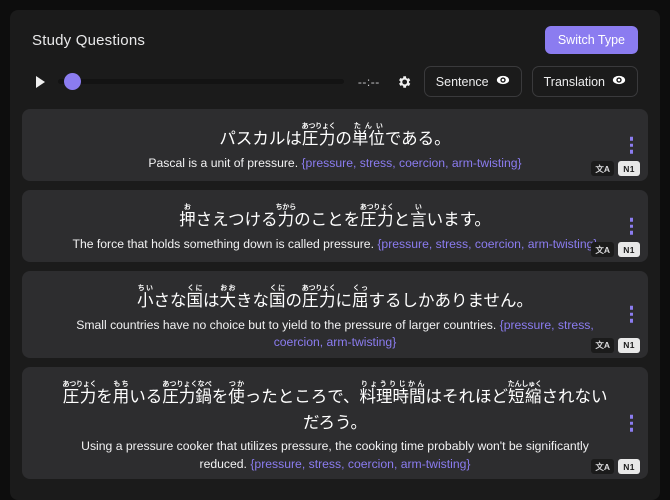 This screenshot has width=670, height=500. Describe the element at coordinates (368, 135) in the screenshot. I see `furigana-ruby: 単位たんい` at that location.